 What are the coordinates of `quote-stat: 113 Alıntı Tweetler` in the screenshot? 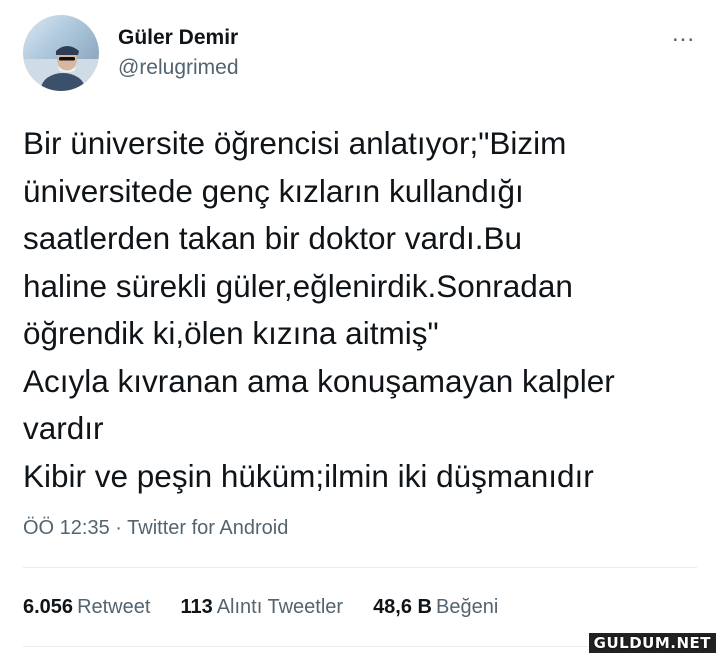 It's located at (261, 607).